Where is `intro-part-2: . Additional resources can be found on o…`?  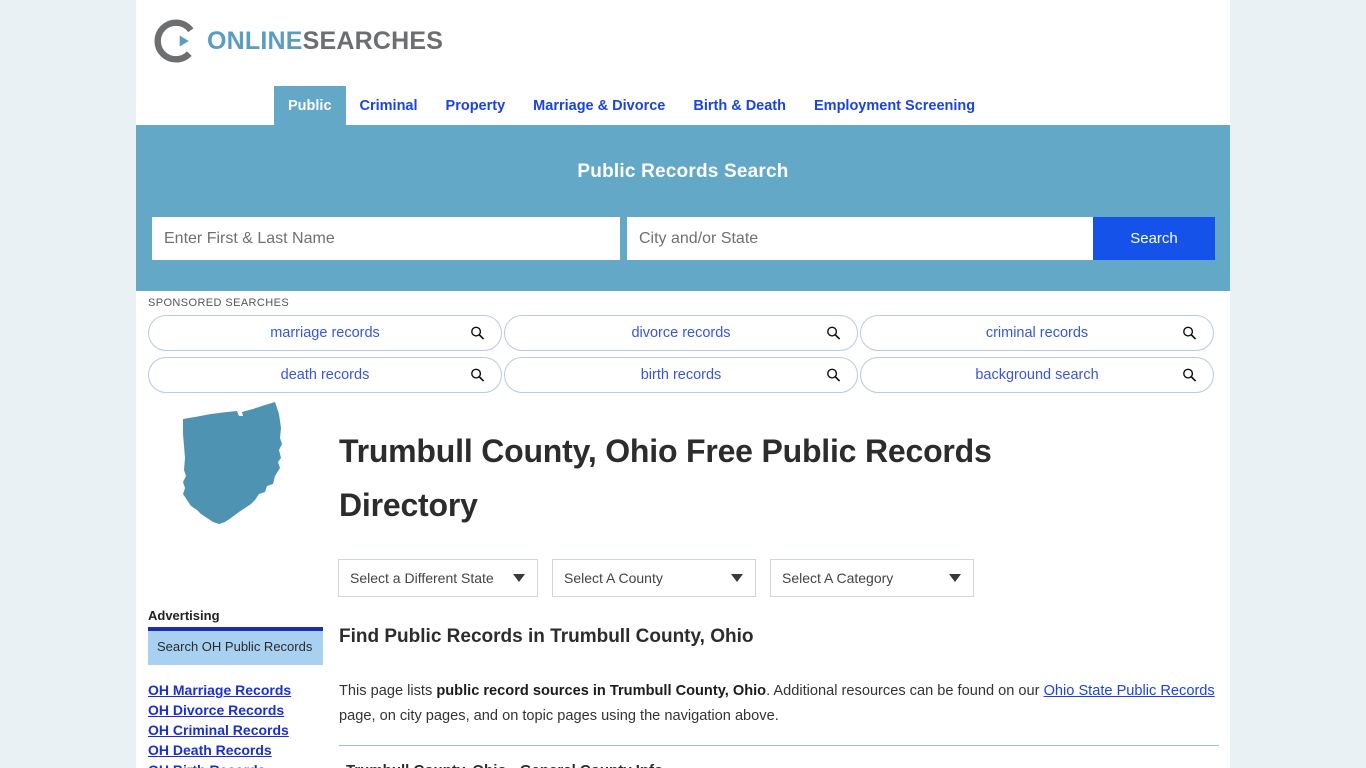 intro-part-2: . Additional resources can be found on o… is located at coordinates (905, 691).